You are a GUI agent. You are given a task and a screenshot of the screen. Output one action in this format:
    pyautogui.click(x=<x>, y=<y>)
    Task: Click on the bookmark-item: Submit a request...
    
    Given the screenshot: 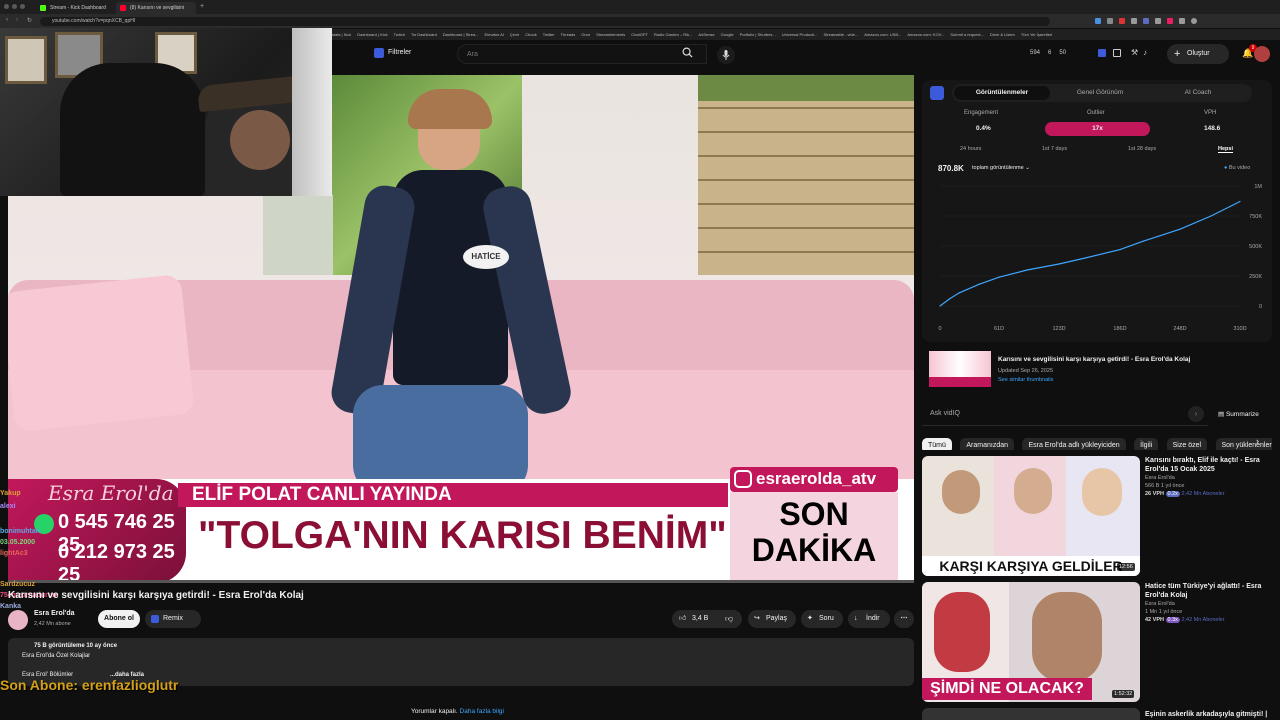 What is the action you would take?
    pyautogui.click(x=967, y=34)
    